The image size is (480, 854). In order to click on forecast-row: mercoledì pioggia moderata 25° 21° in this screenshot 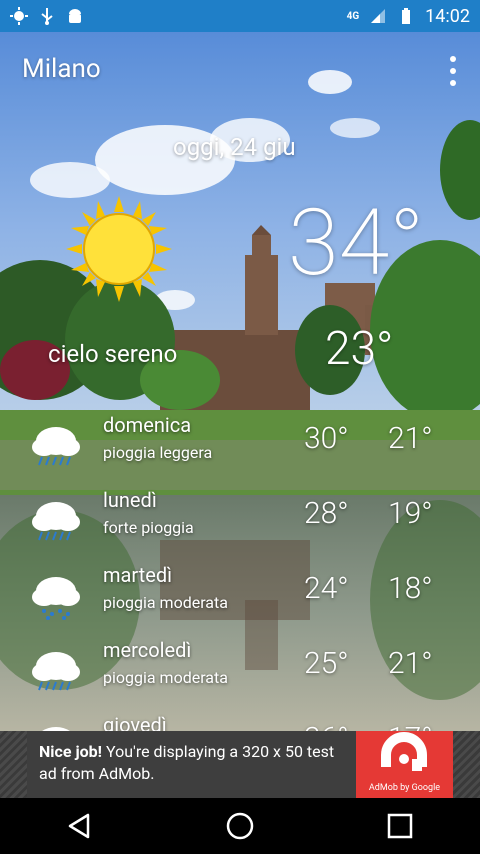, I will do `click(240, 675)`.